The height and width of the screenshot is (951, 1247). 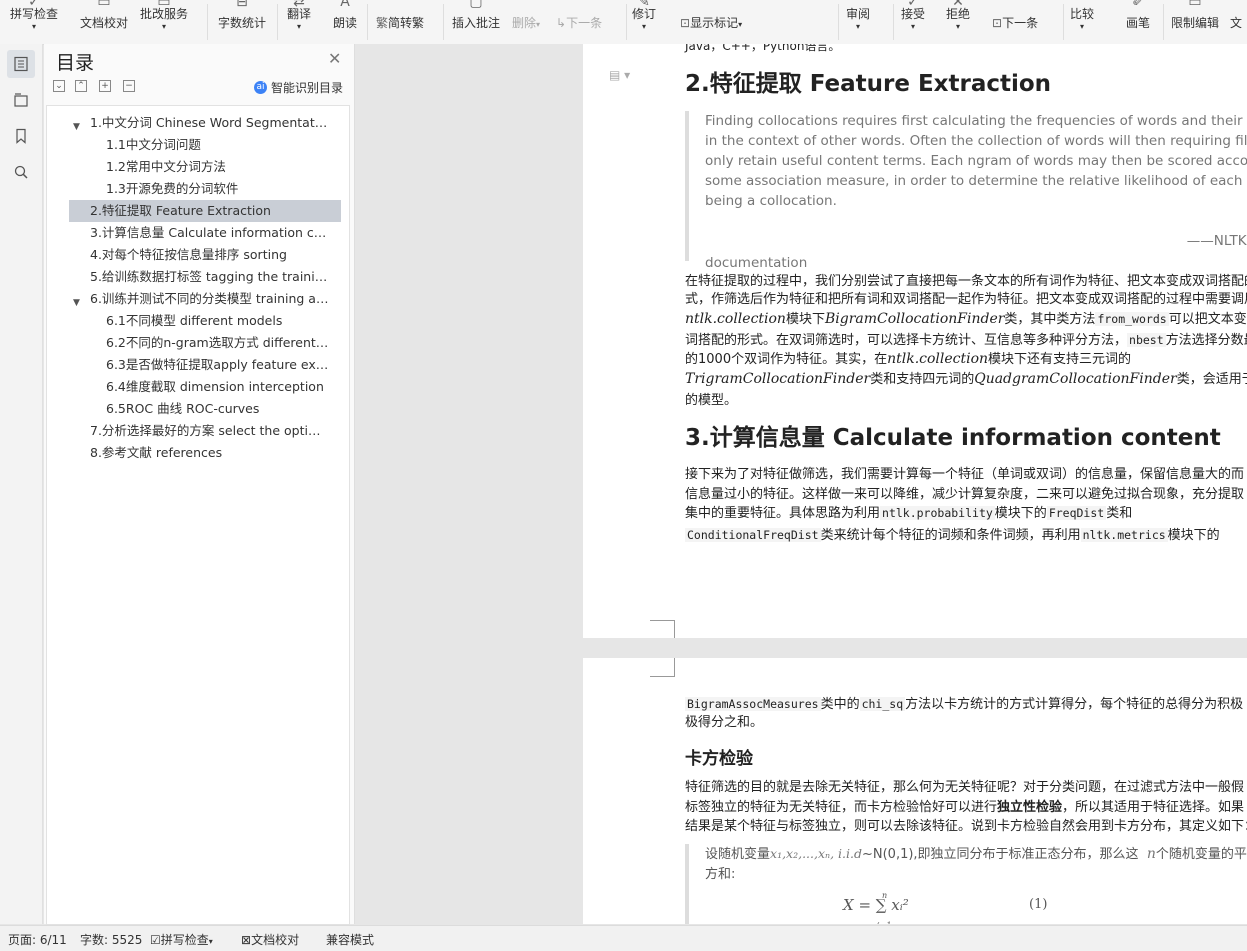 What do you see at coordinates (205, 211) in the screenshot?
I see `toc-item-selected: 2.特征提取 Feature Extraction` at bounding box center [205, 211].